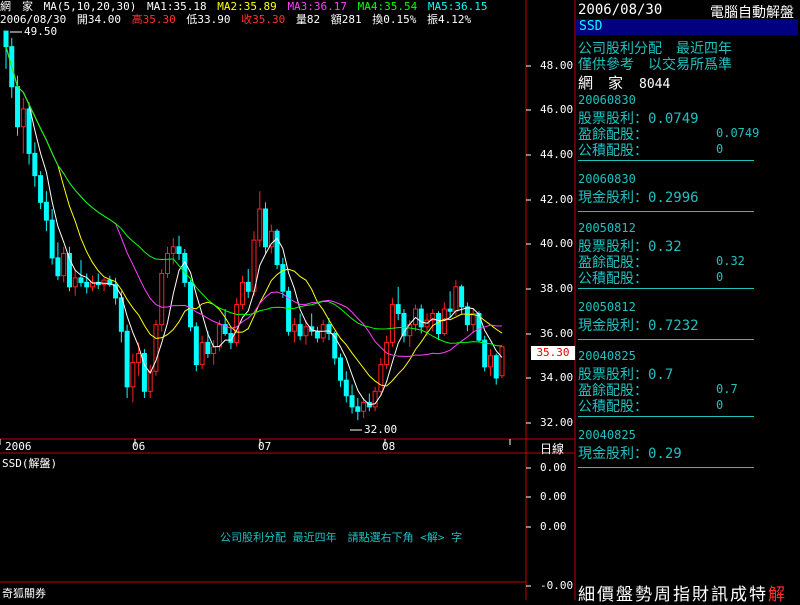  Describe the element at coordinates (738, 595) in the screenshot. I see `menu-volume: 成` at that location.